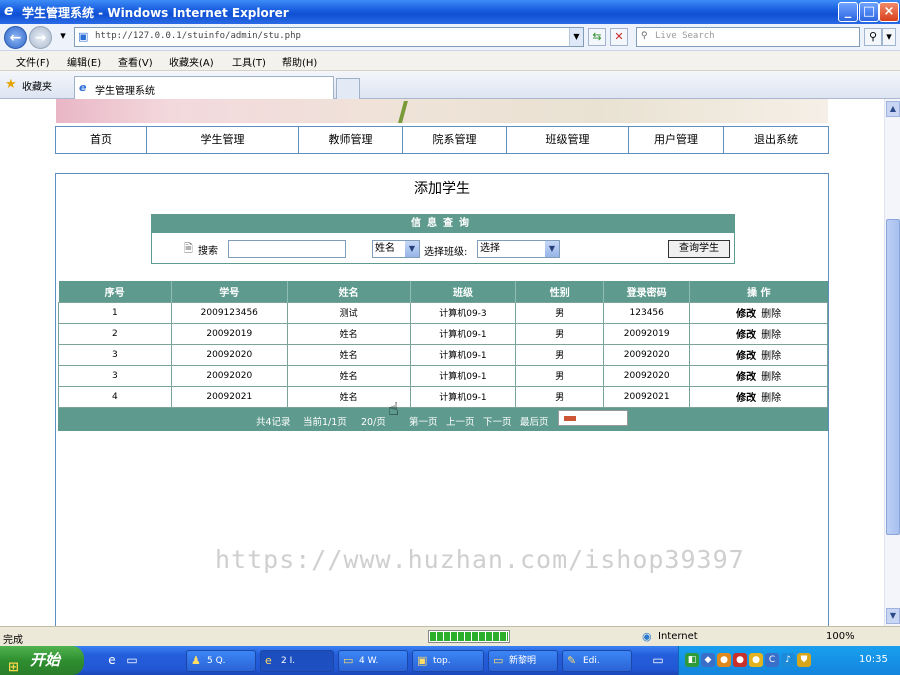  I want to click on banner-decoration, so click(403, 112).